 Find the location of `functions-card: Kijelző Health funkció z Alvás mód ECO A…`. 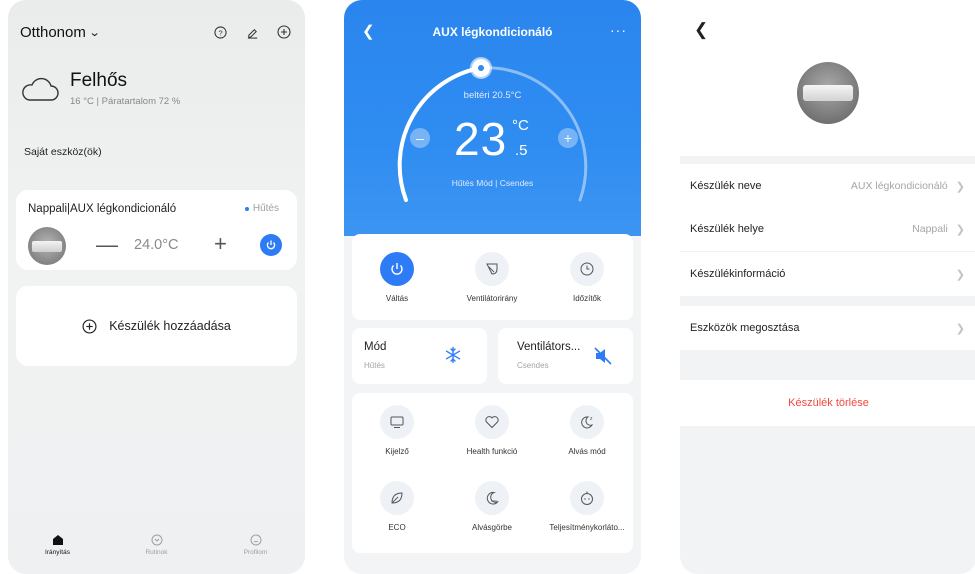

functions-card: Kijelző Health funkció z Alvás mód ECO A… is located at coordinates (492, 473).